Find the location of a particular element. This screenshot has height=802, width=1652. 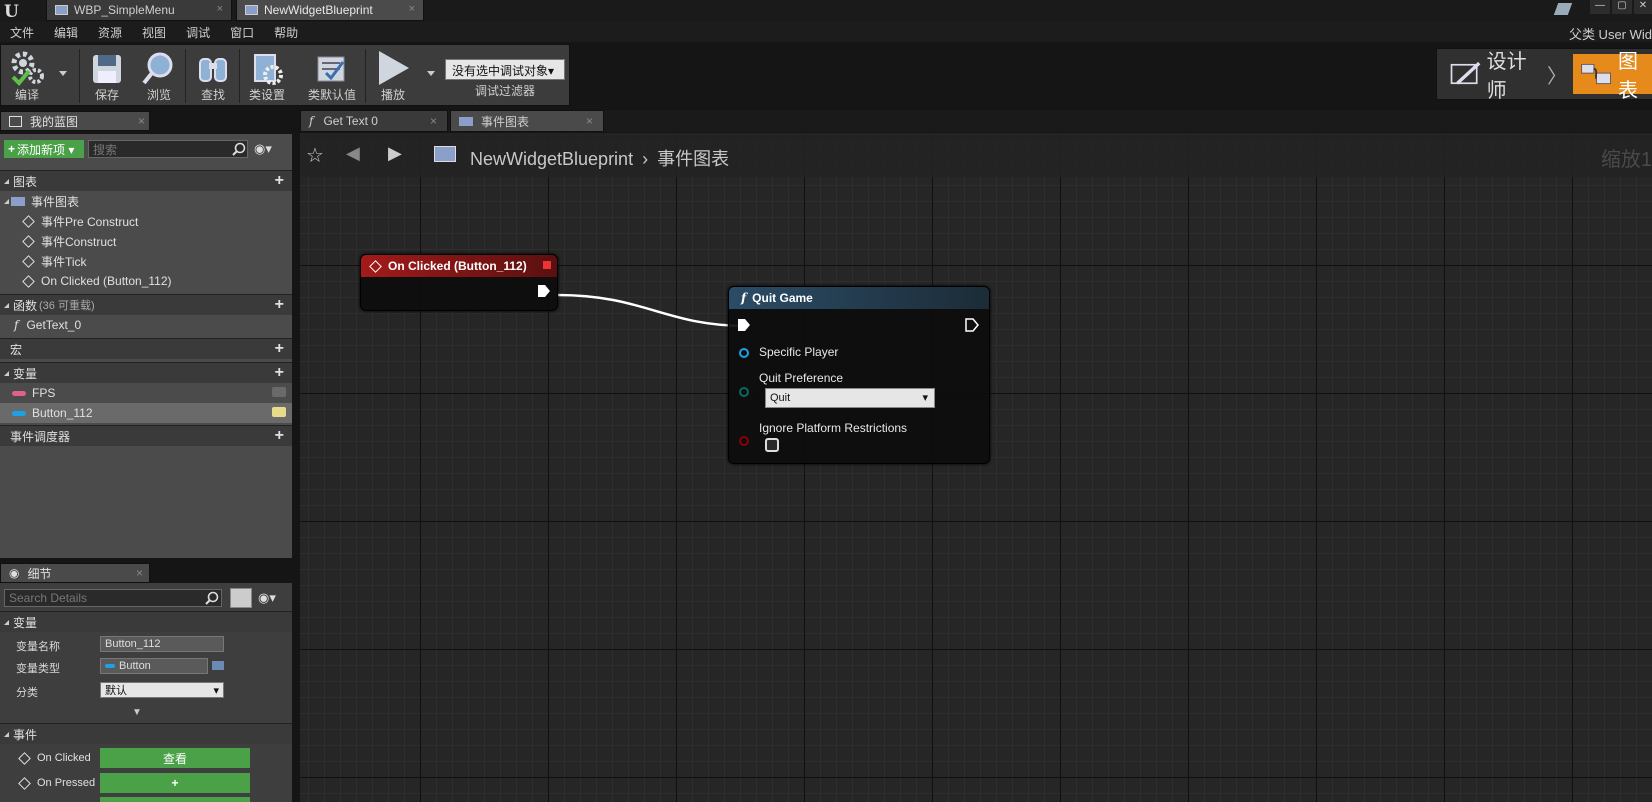

add-variable-plus-icon: + is located at coordinates (279, 373).